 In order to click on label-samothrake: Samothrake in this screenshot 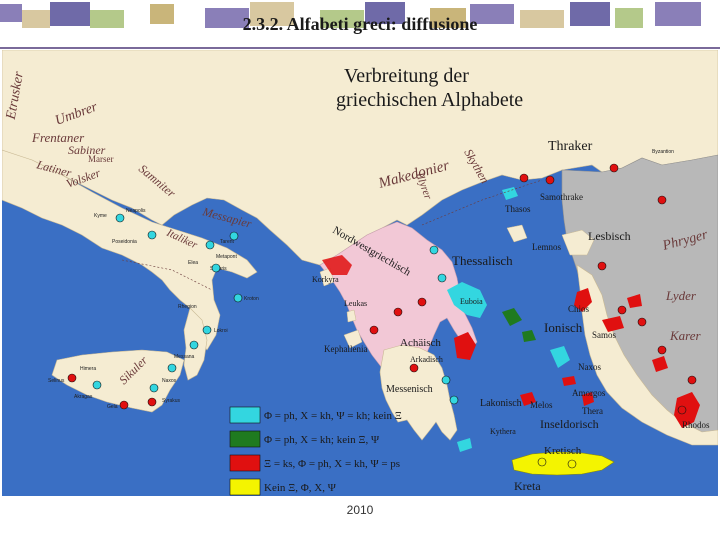, I will do `click(561, 197)`.